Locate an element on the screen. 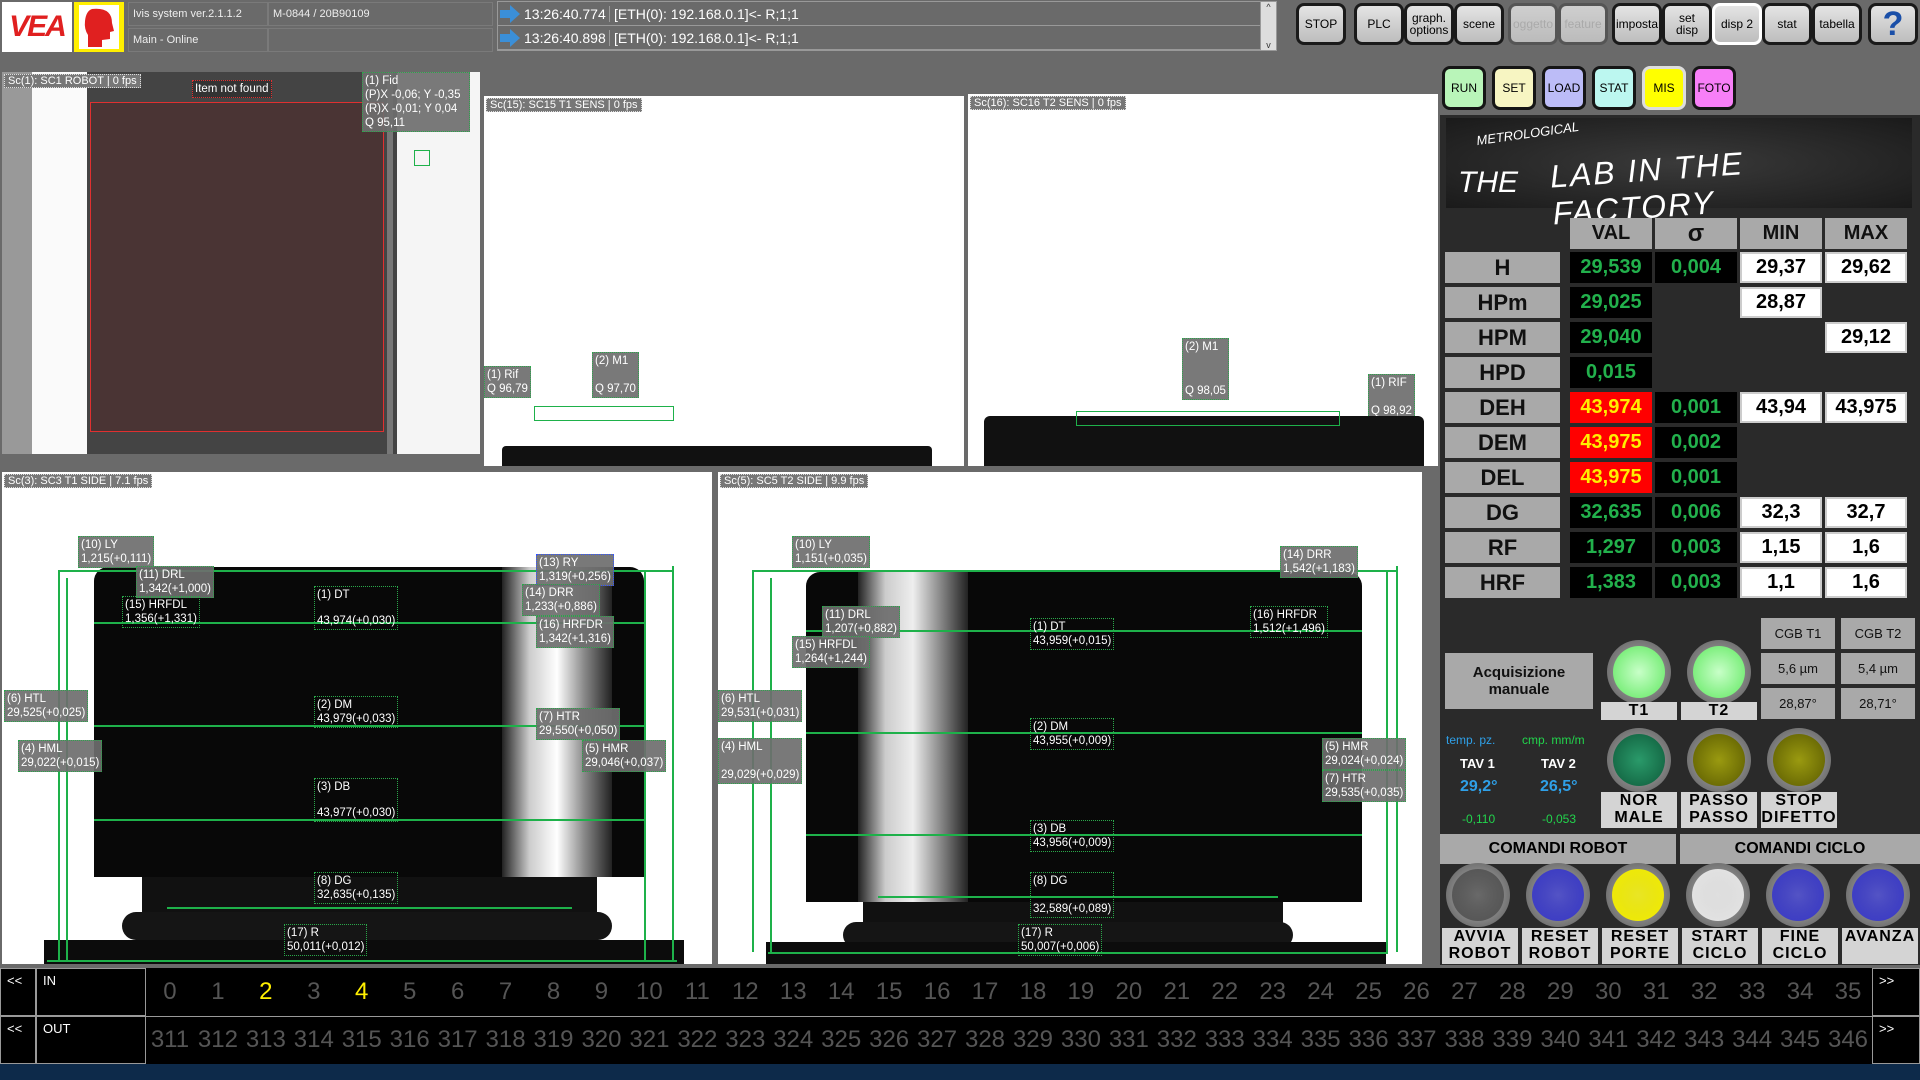  scroll-down-icon: v is located at coordinates (1268, 45).